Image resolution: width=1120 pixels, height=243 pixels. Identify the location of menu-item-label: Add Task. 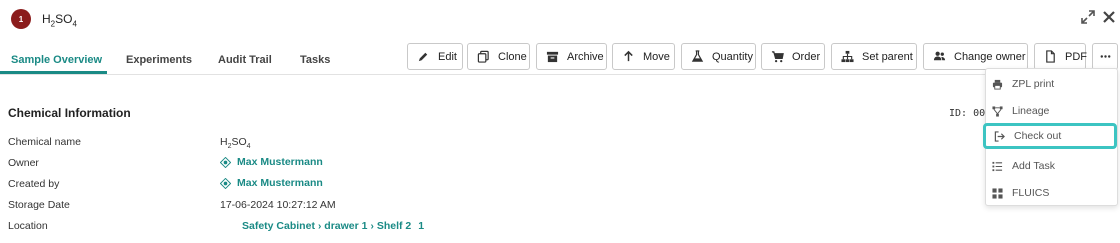
(1033, 166).